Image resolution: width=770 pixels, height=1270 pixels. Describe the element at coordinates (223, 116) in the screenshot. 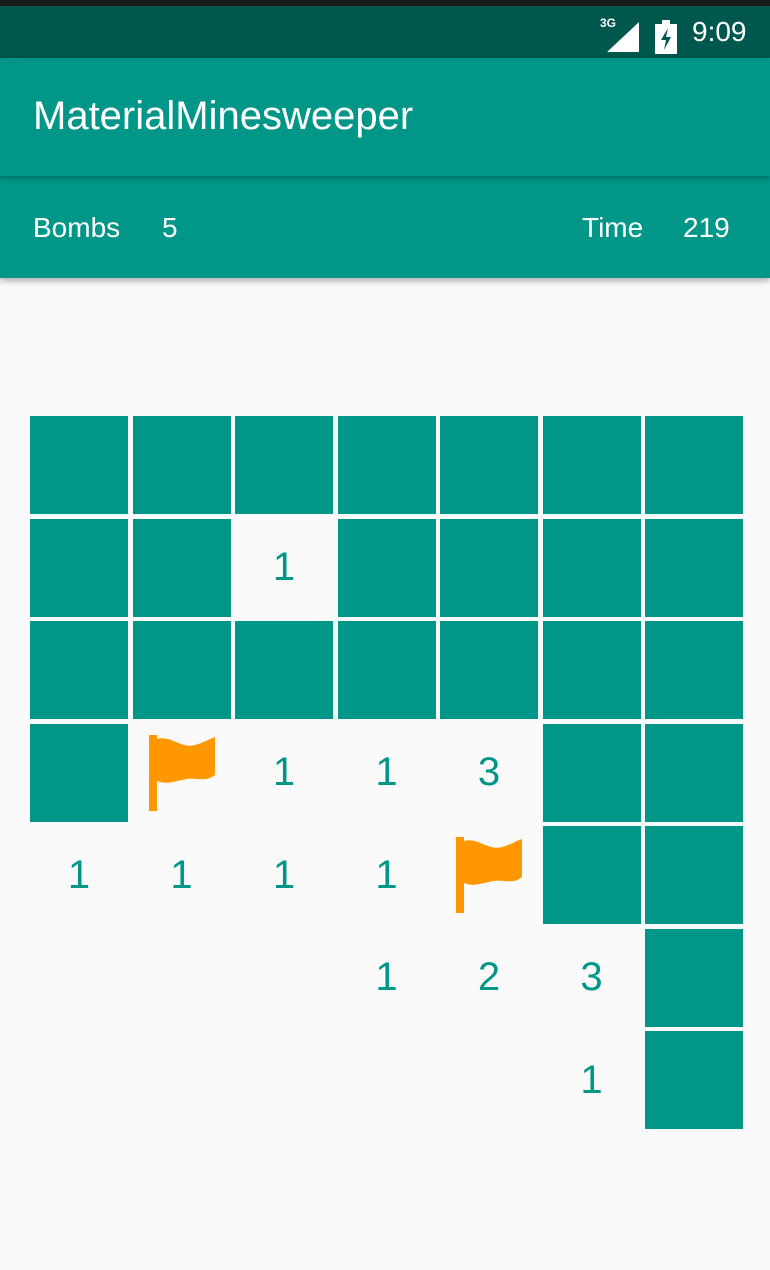

I see `app-title: MaterialMinesweeper` at that location.